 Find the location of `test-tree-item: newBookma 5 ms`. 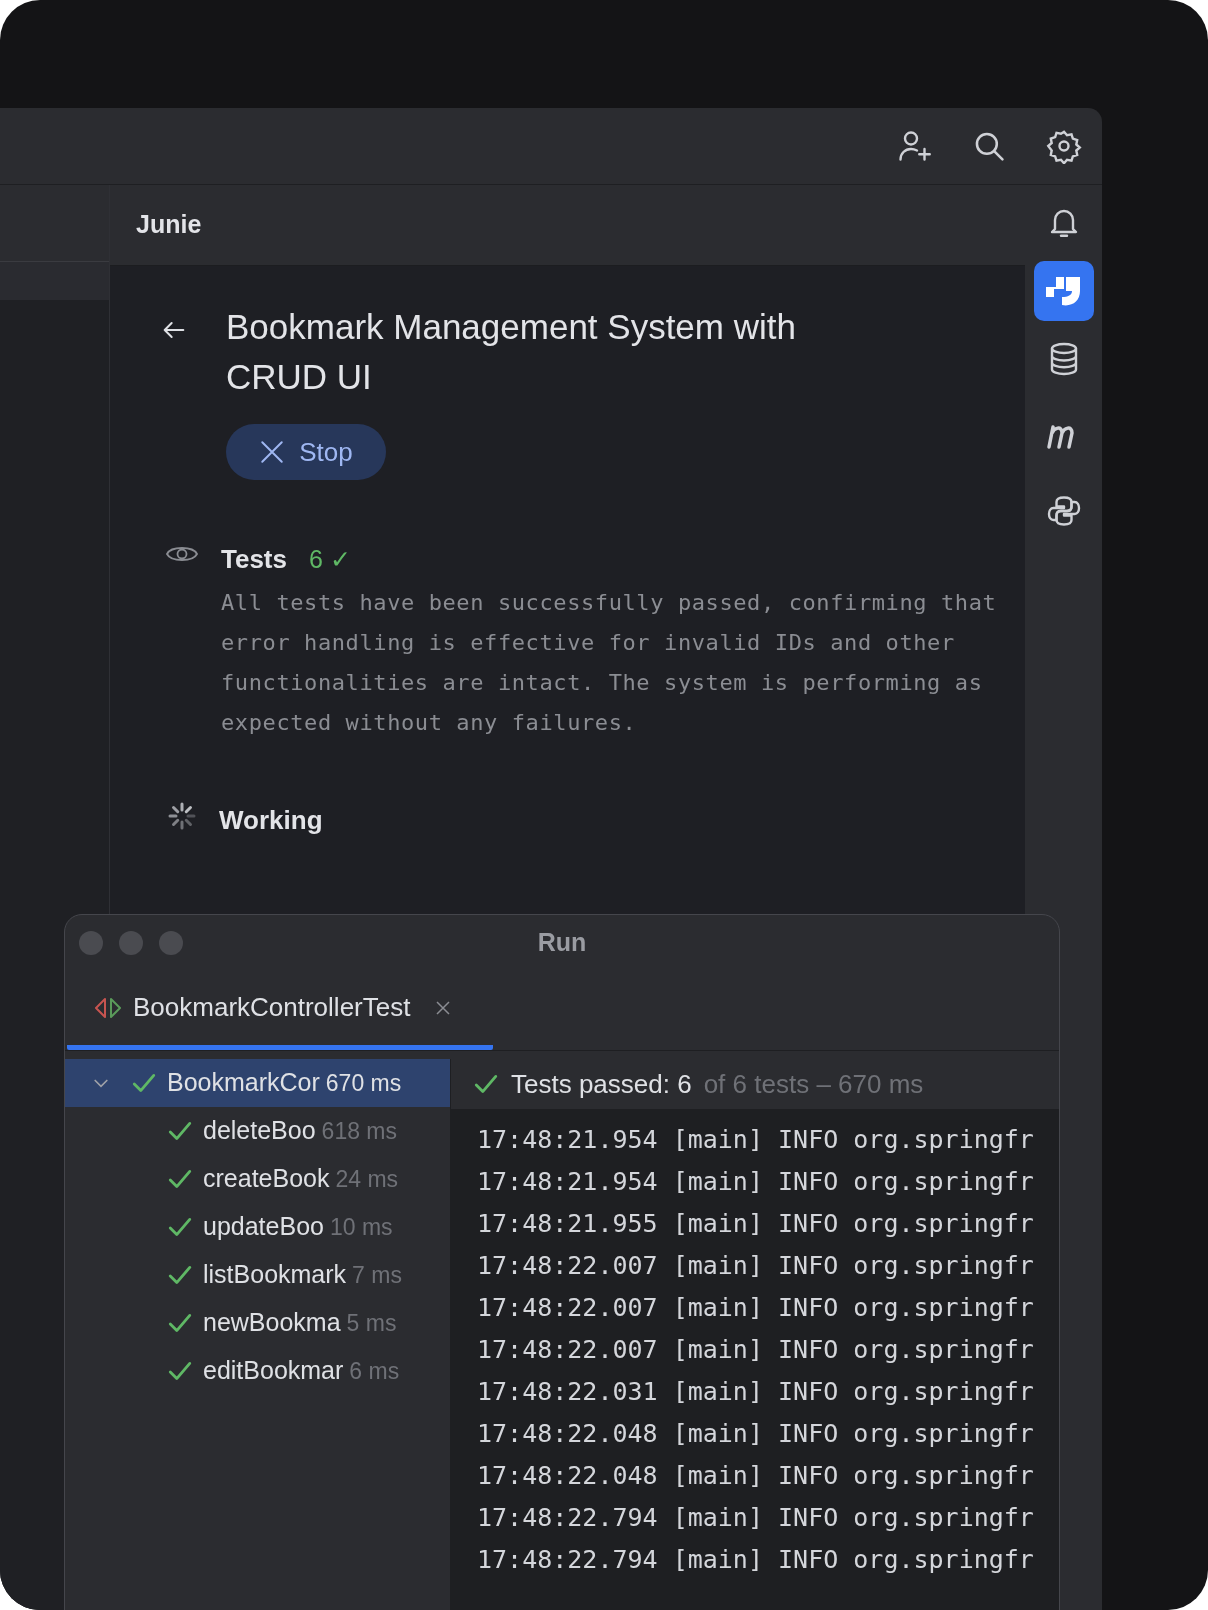

test-tree-item: newBookma 5 ms is located at coordinates (257, 1323).